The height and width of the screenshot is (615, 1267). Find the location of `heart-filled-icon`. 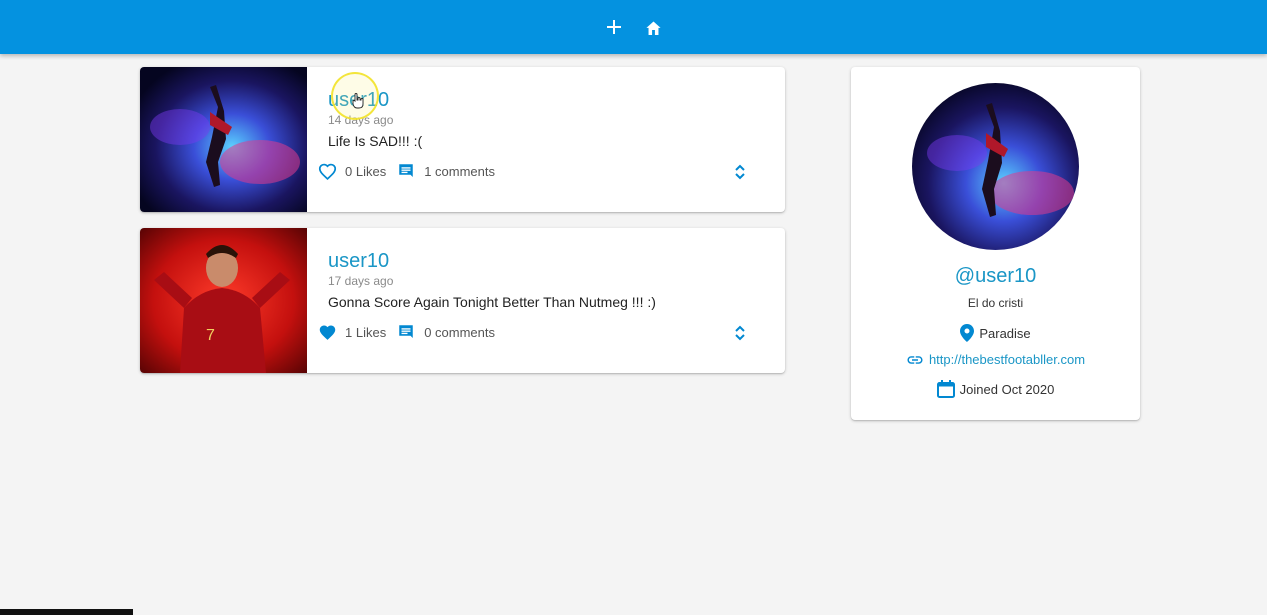

heart-filled-icon is located at coordinates (327, 332).